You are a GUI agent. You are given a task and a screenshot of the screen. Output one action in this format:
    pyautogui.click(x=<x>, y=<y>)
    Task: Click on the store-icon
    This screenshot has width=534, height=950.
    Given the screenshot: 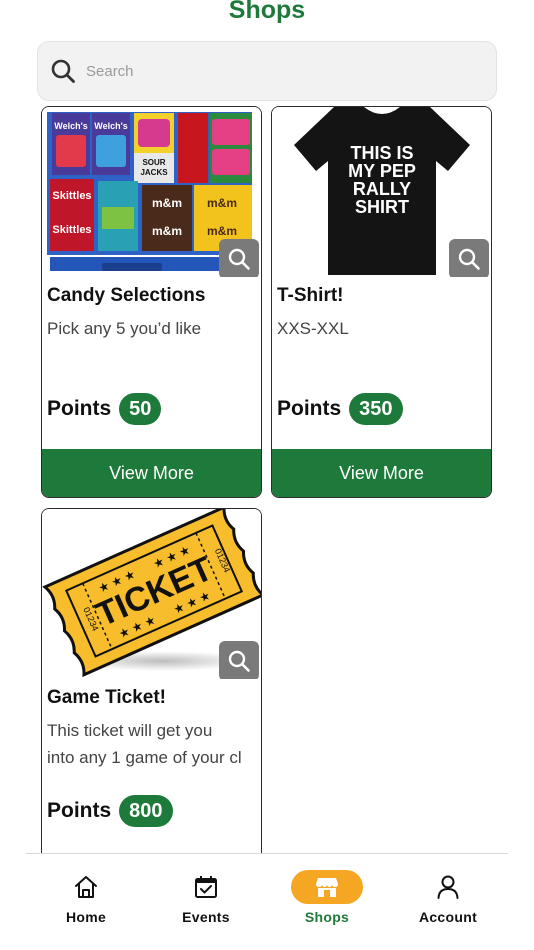 What is the action you would take?
    pyautogui.click(x=327, y=887)
    